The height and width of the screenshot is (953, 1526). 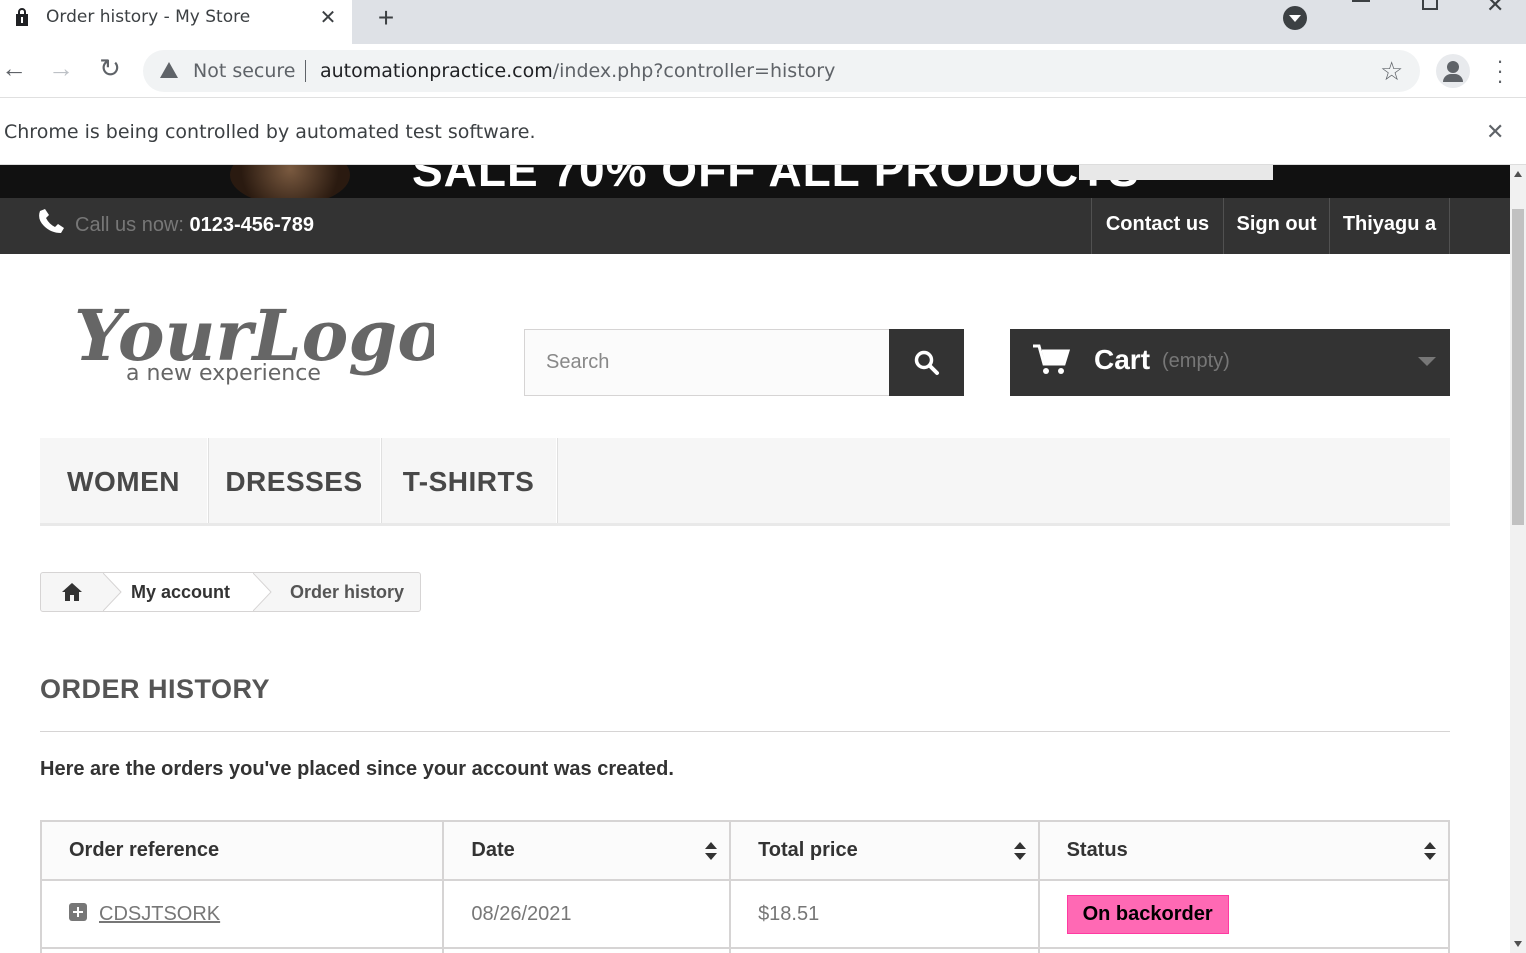 I want to click on account-link: Thiyagu a, so click(x=1389, y=226).